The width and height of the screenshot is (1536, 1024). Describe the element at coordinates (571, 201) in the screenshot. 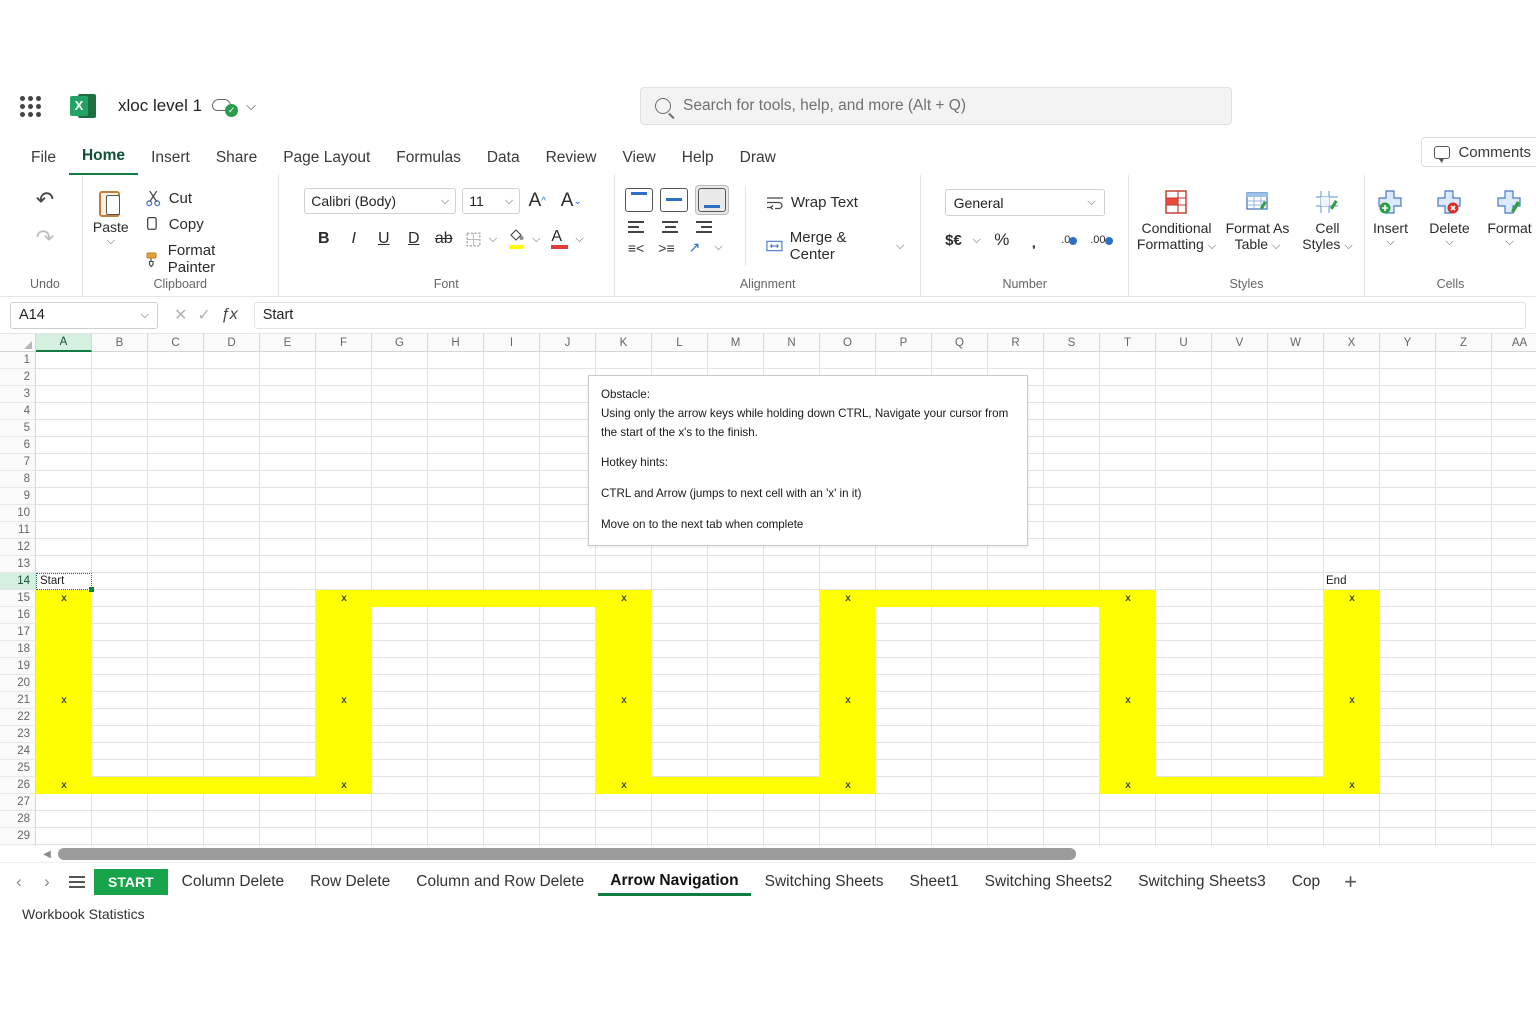

I see `shrink-font-button: A ⌄` at that location.